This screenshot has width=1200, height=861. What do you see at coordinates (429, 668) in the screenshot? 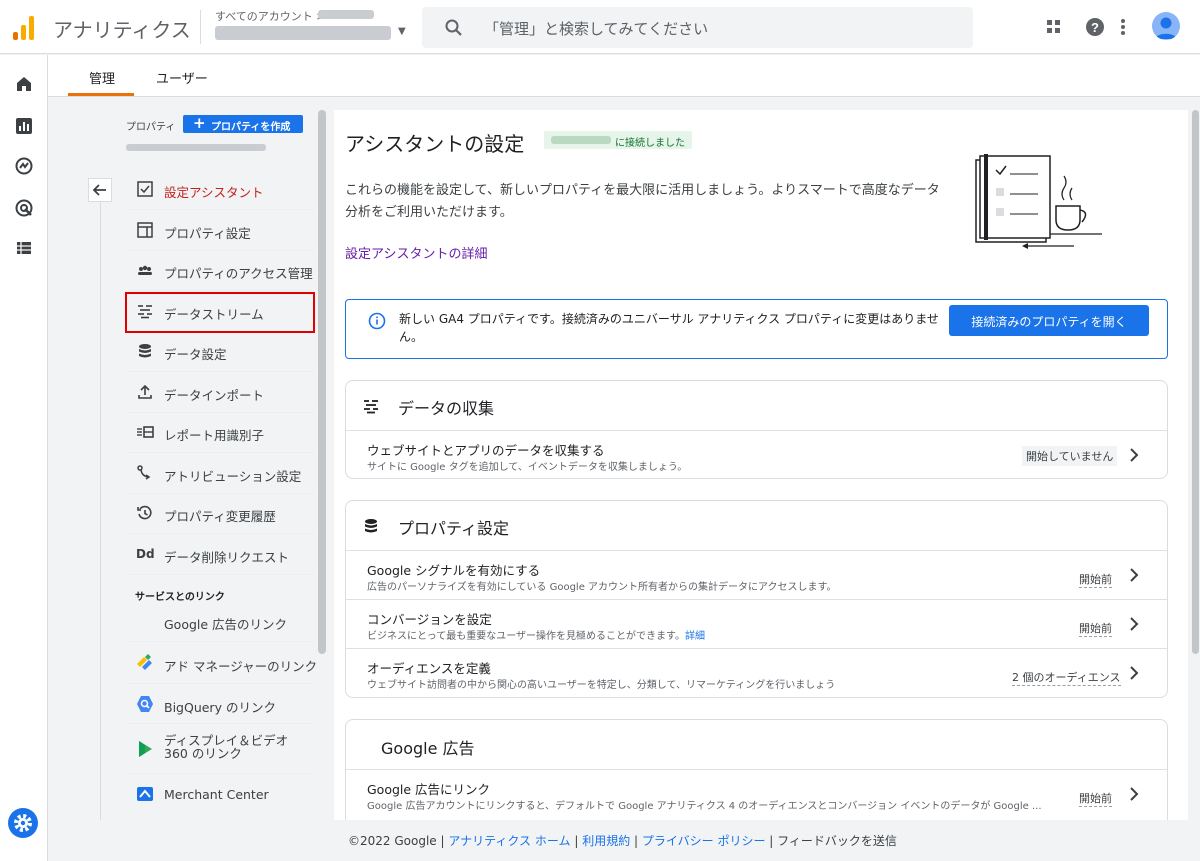
I see `row-title: オーディエンスを定義` at bounding box center [429, 668].